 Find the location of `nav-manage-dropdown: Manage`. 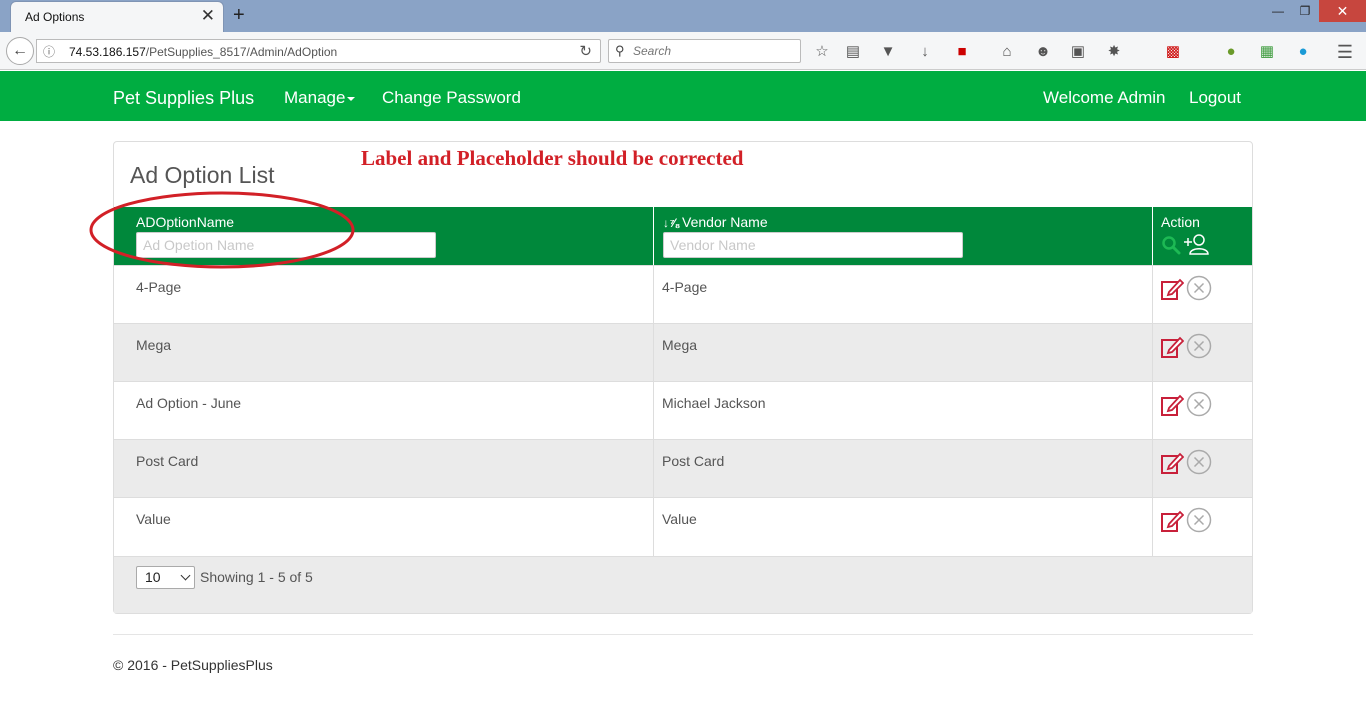

nav-manage-dropdown: Manage is located at coordinates (320, 98).